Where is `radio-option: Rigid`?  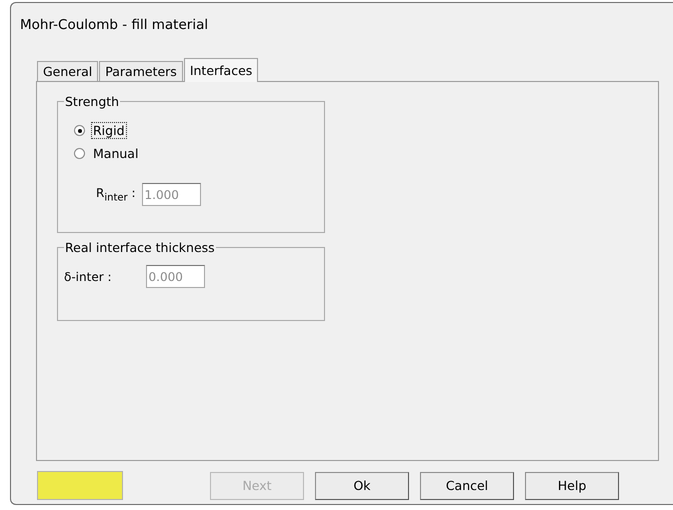 radio-option: Rigid is located at coordinates (100, 130).